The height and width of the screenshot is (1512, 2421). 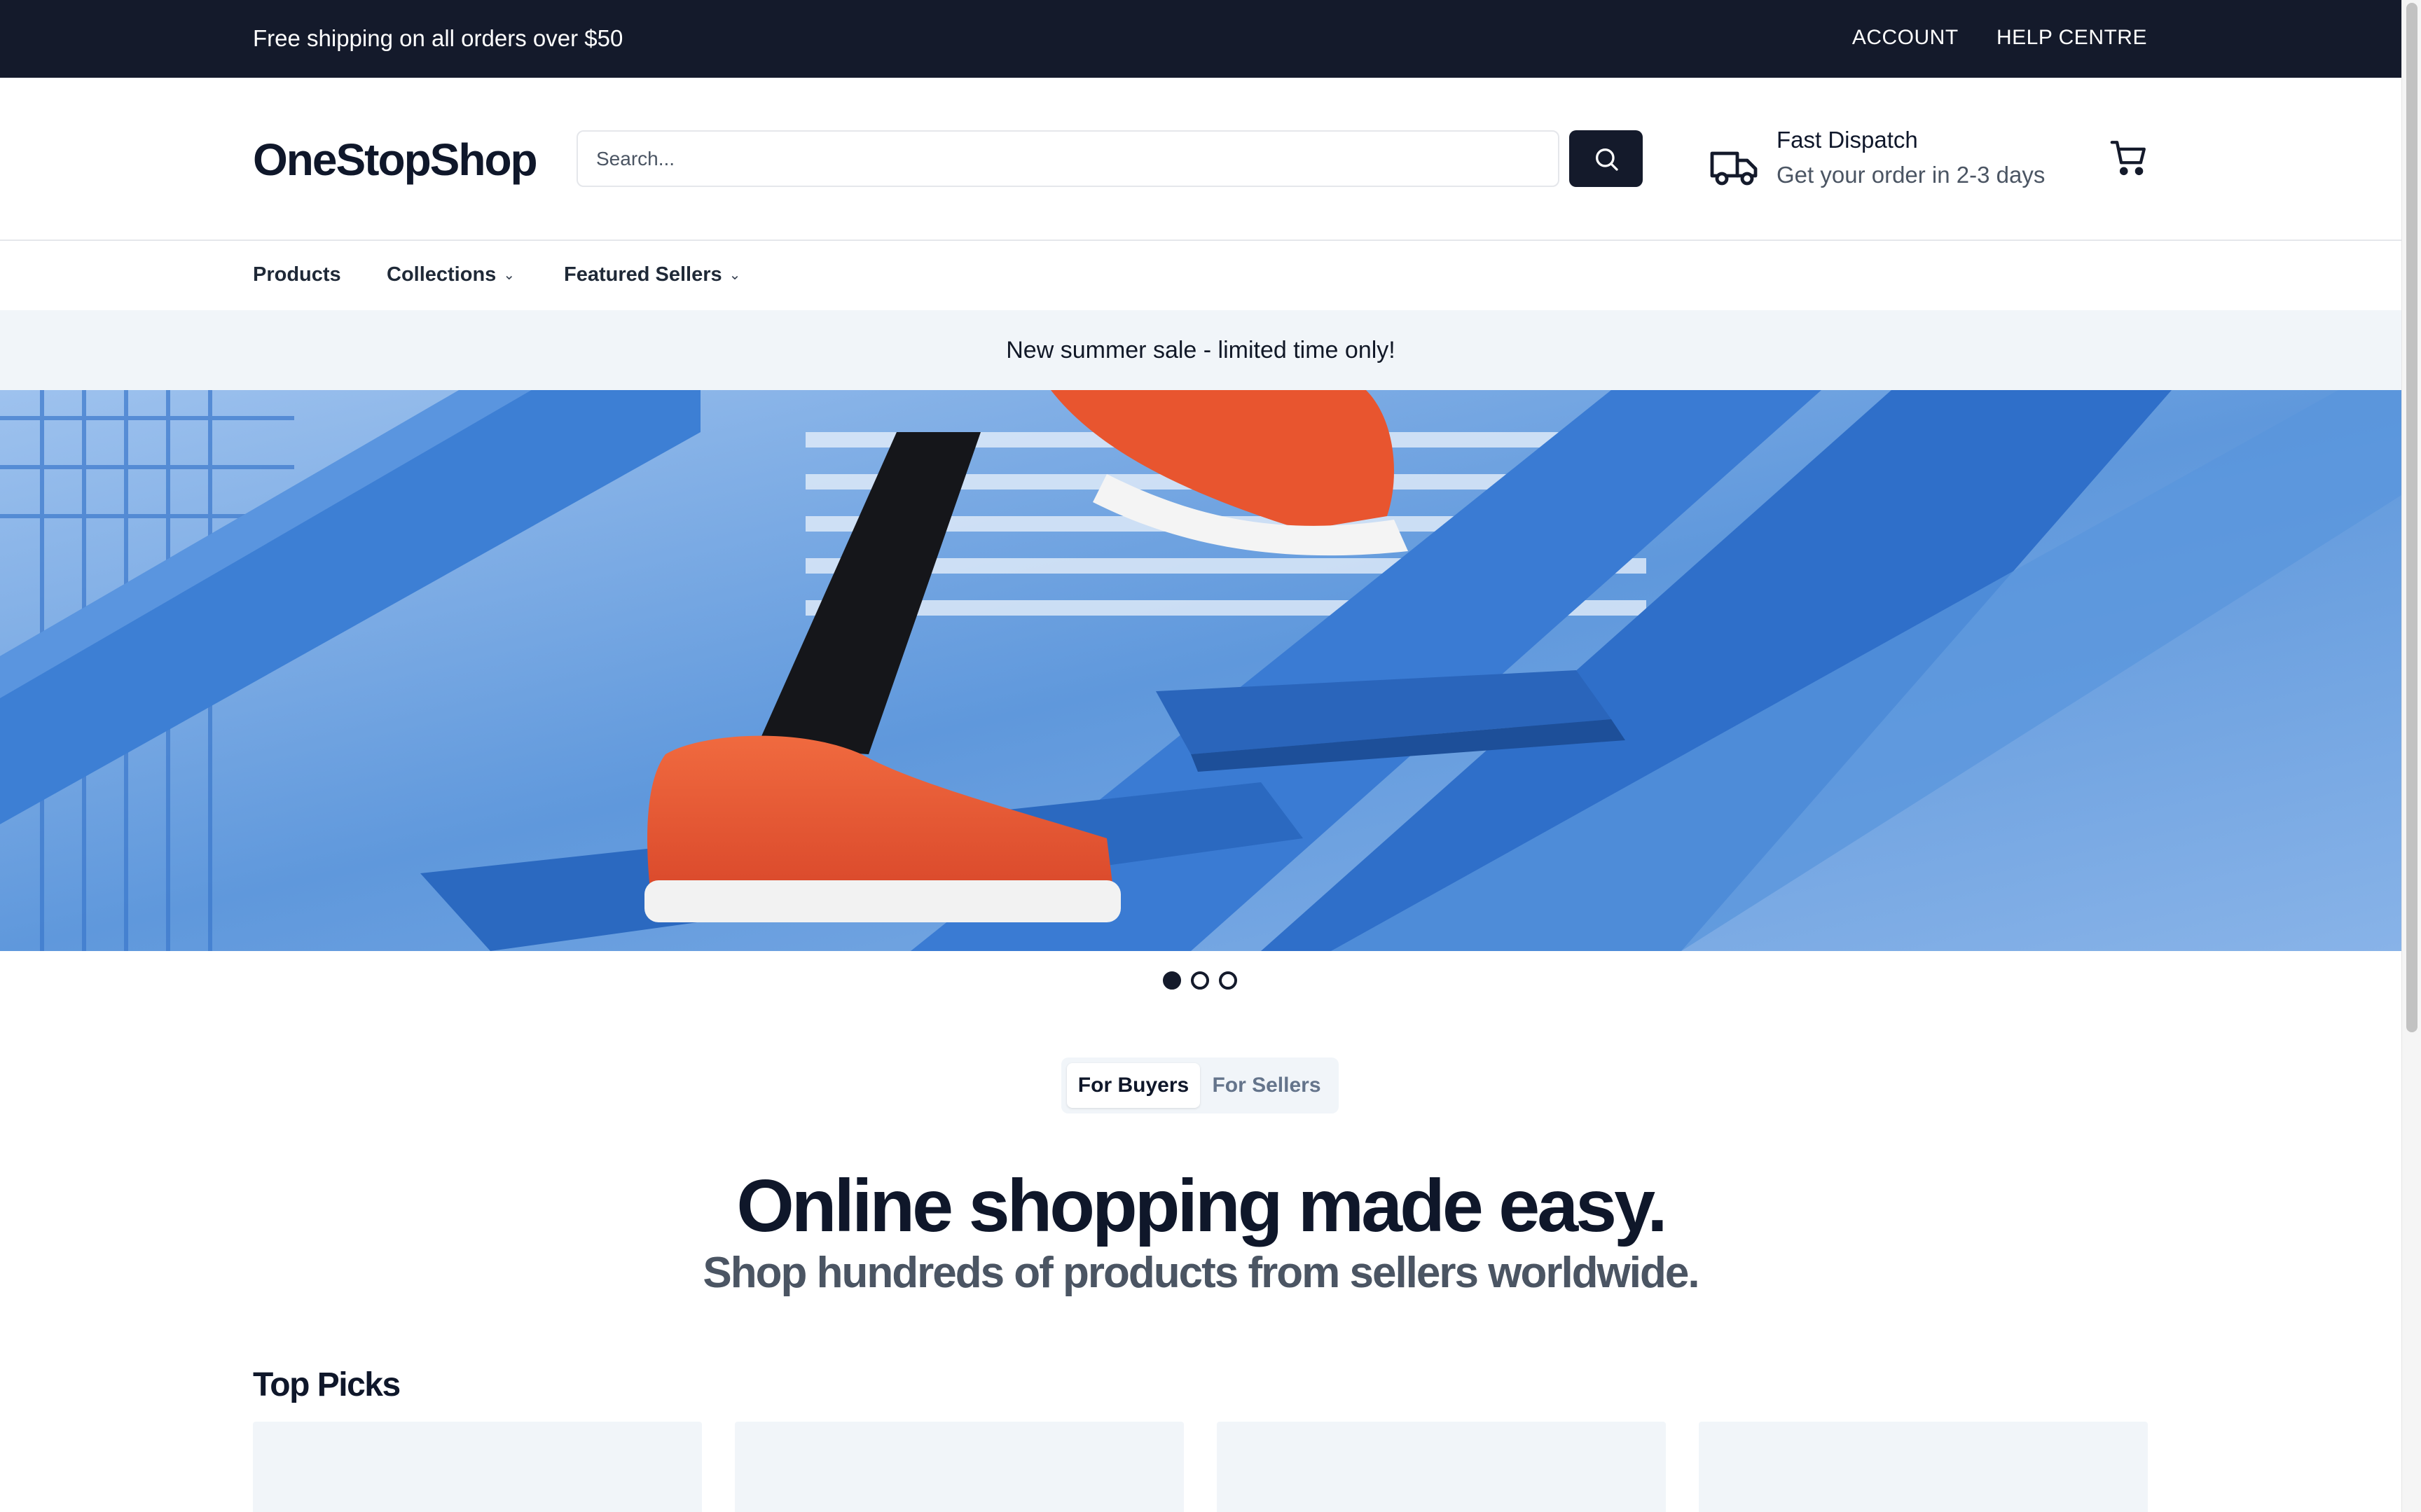 I want to click on nav-item-label: Featured Sellers, so click(x=643, y=275).